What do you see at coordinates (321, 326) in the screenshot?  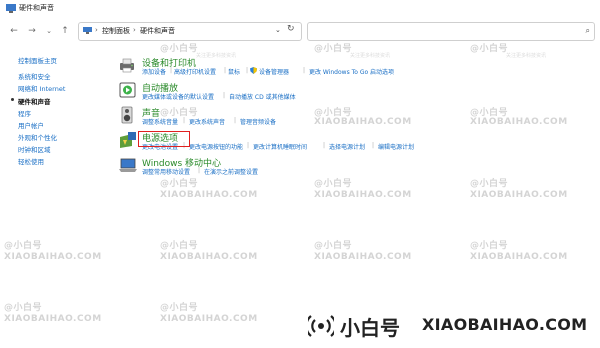 I see `broadcast-icon` at bounding box center [321, 326].